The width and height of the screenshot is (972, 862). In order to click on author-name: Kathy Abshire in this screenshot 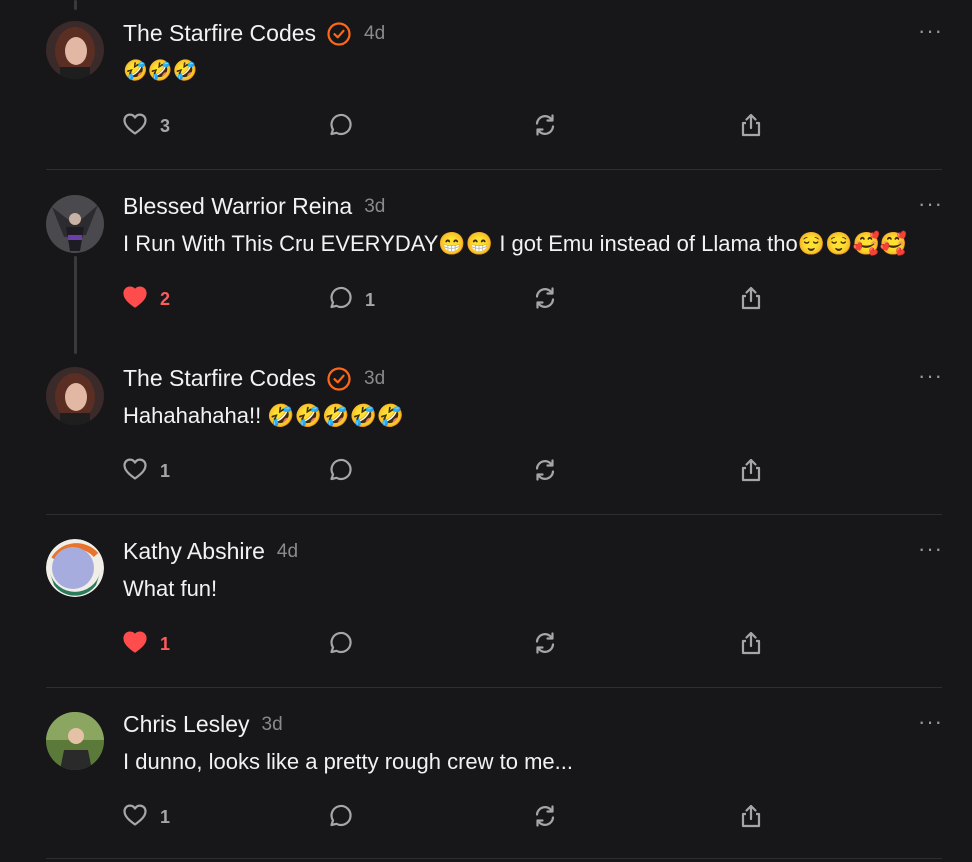, I will do `click(194, 551)`.